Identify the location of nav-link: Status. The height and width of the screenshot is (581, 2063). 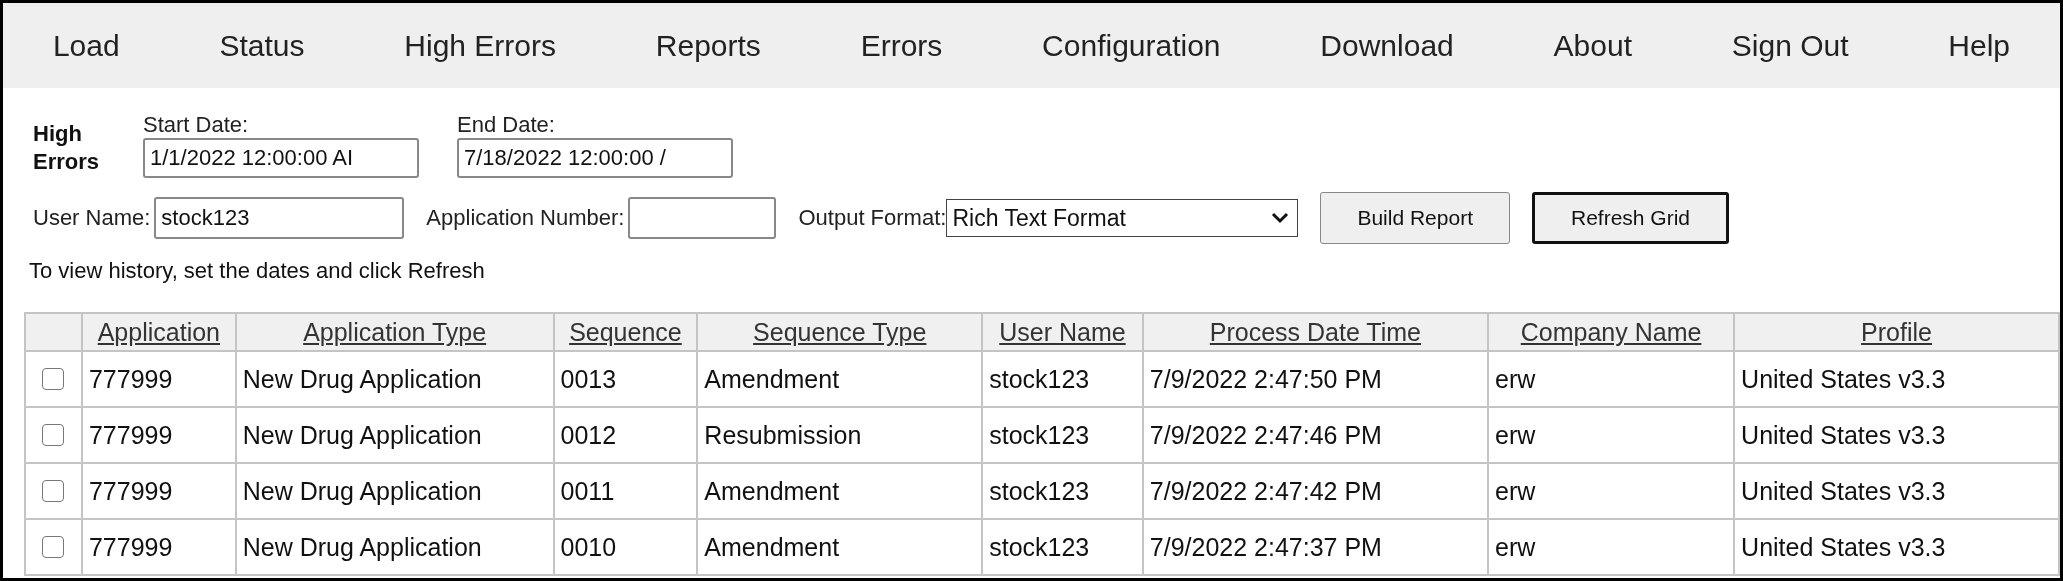
(262, 45).